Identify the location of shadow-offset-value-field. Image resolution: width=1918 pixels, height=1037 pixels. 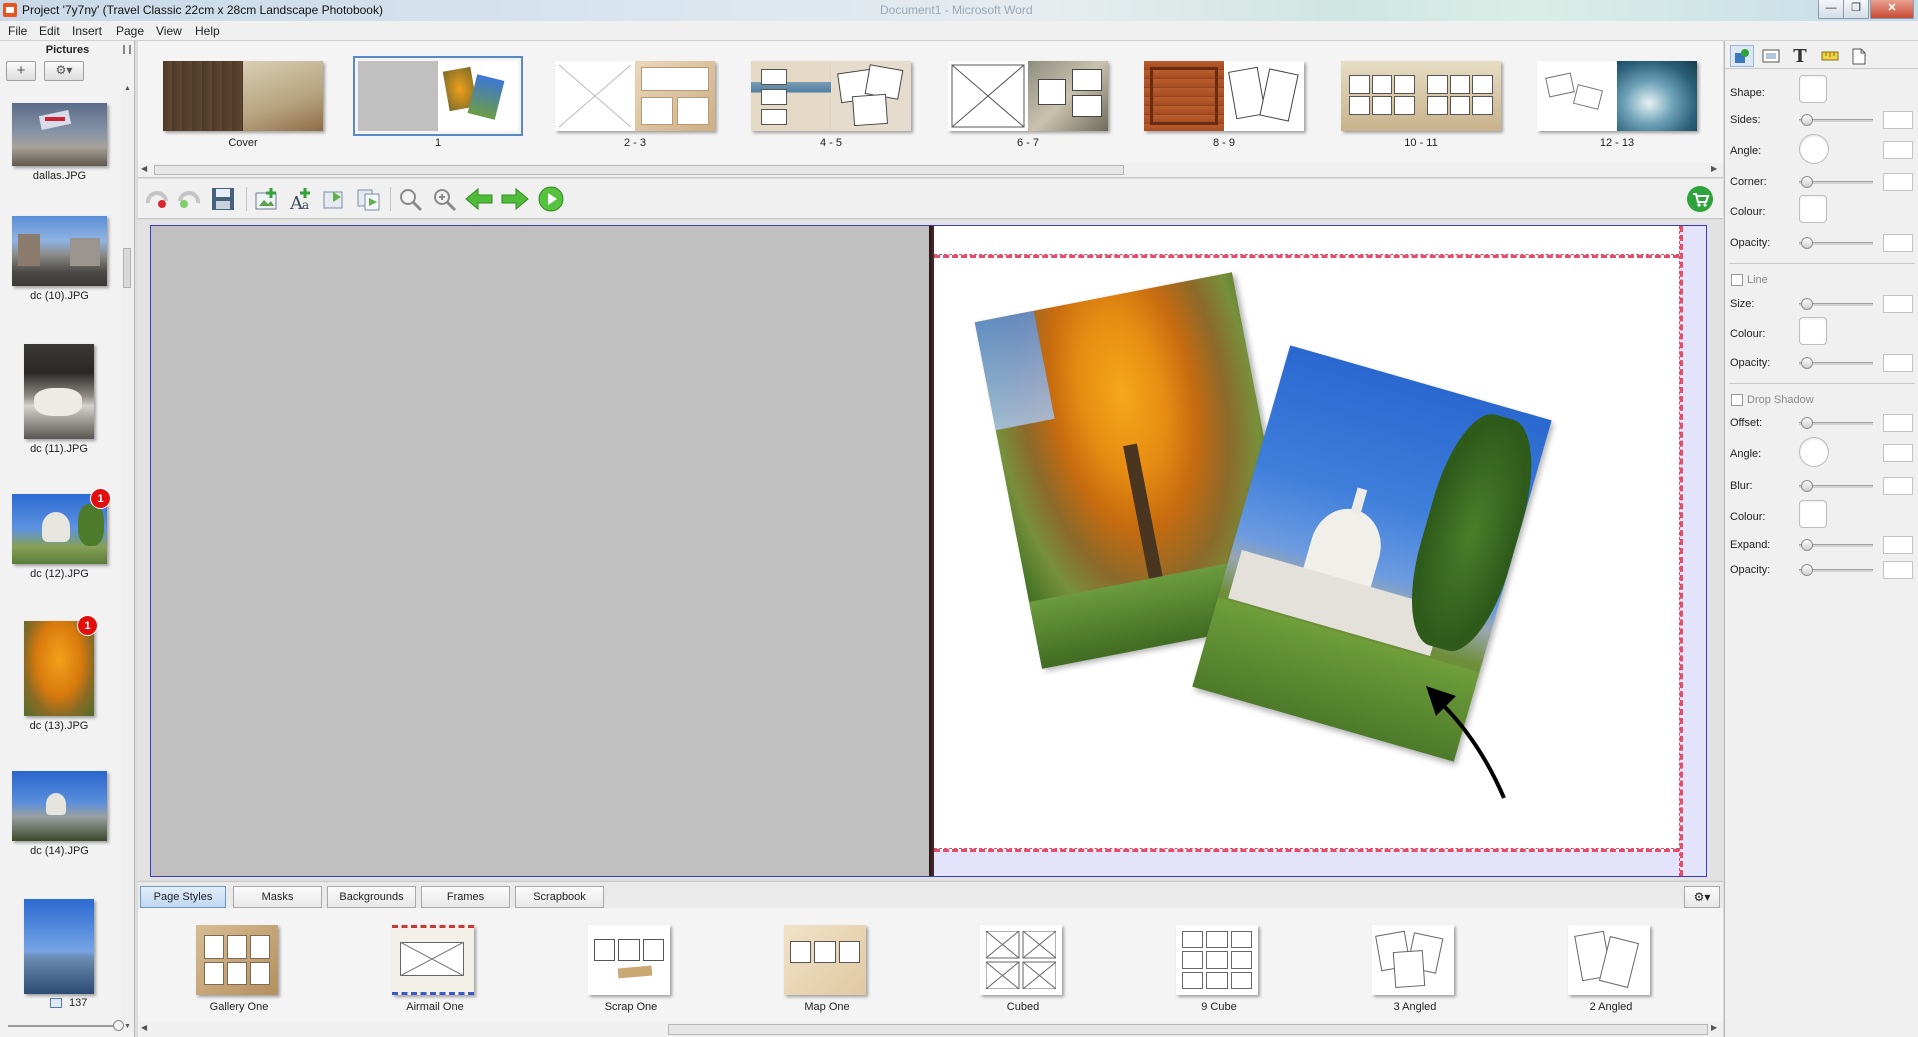
(1898, 423).